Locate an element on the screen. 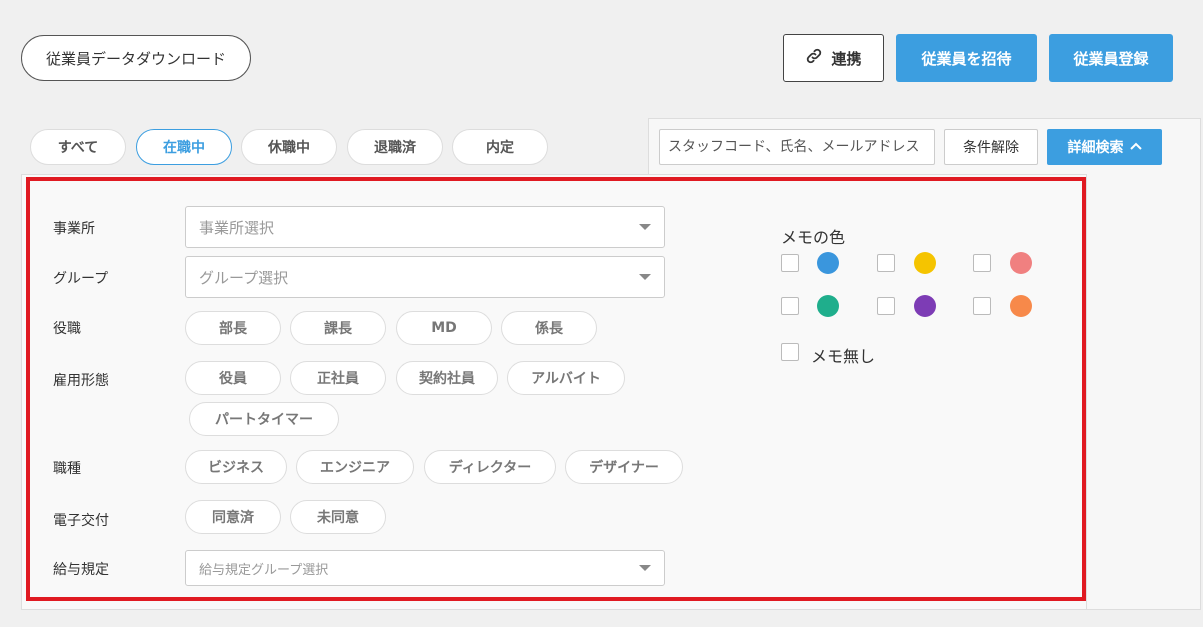 The image size is (1203, 627). register-employee-button: 従業員登録 is located at coordinates (1111, 58).